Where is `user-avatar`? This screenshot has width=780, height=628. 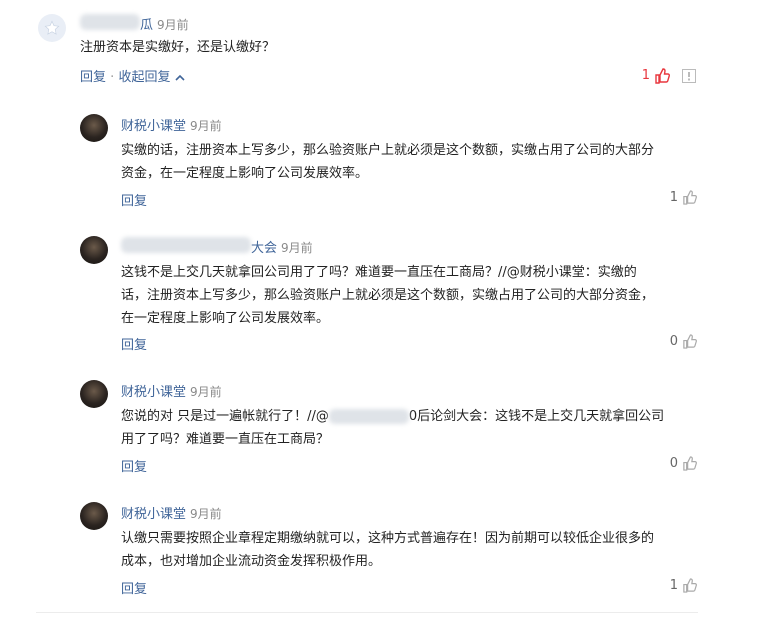 user-avatar is located at coordinates (52, 28).